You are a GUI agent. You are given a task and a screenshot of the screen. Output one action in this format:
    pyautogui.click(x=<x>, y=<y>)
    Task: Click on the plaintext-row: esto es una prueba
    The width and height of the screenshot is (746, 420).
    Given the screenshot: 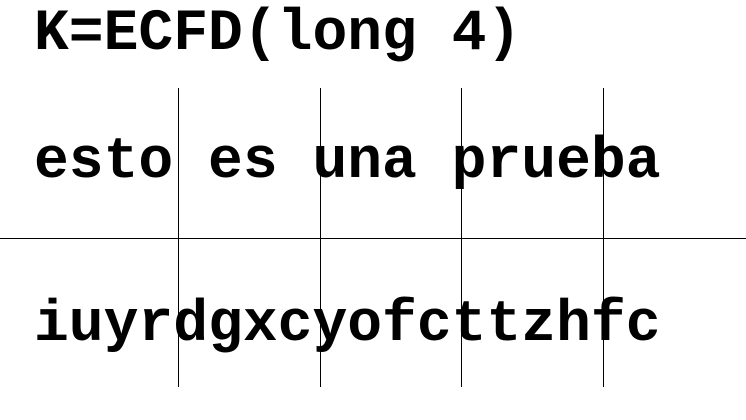 What is the action you would take?
    pyautogui.click(x=347, y=162)
    